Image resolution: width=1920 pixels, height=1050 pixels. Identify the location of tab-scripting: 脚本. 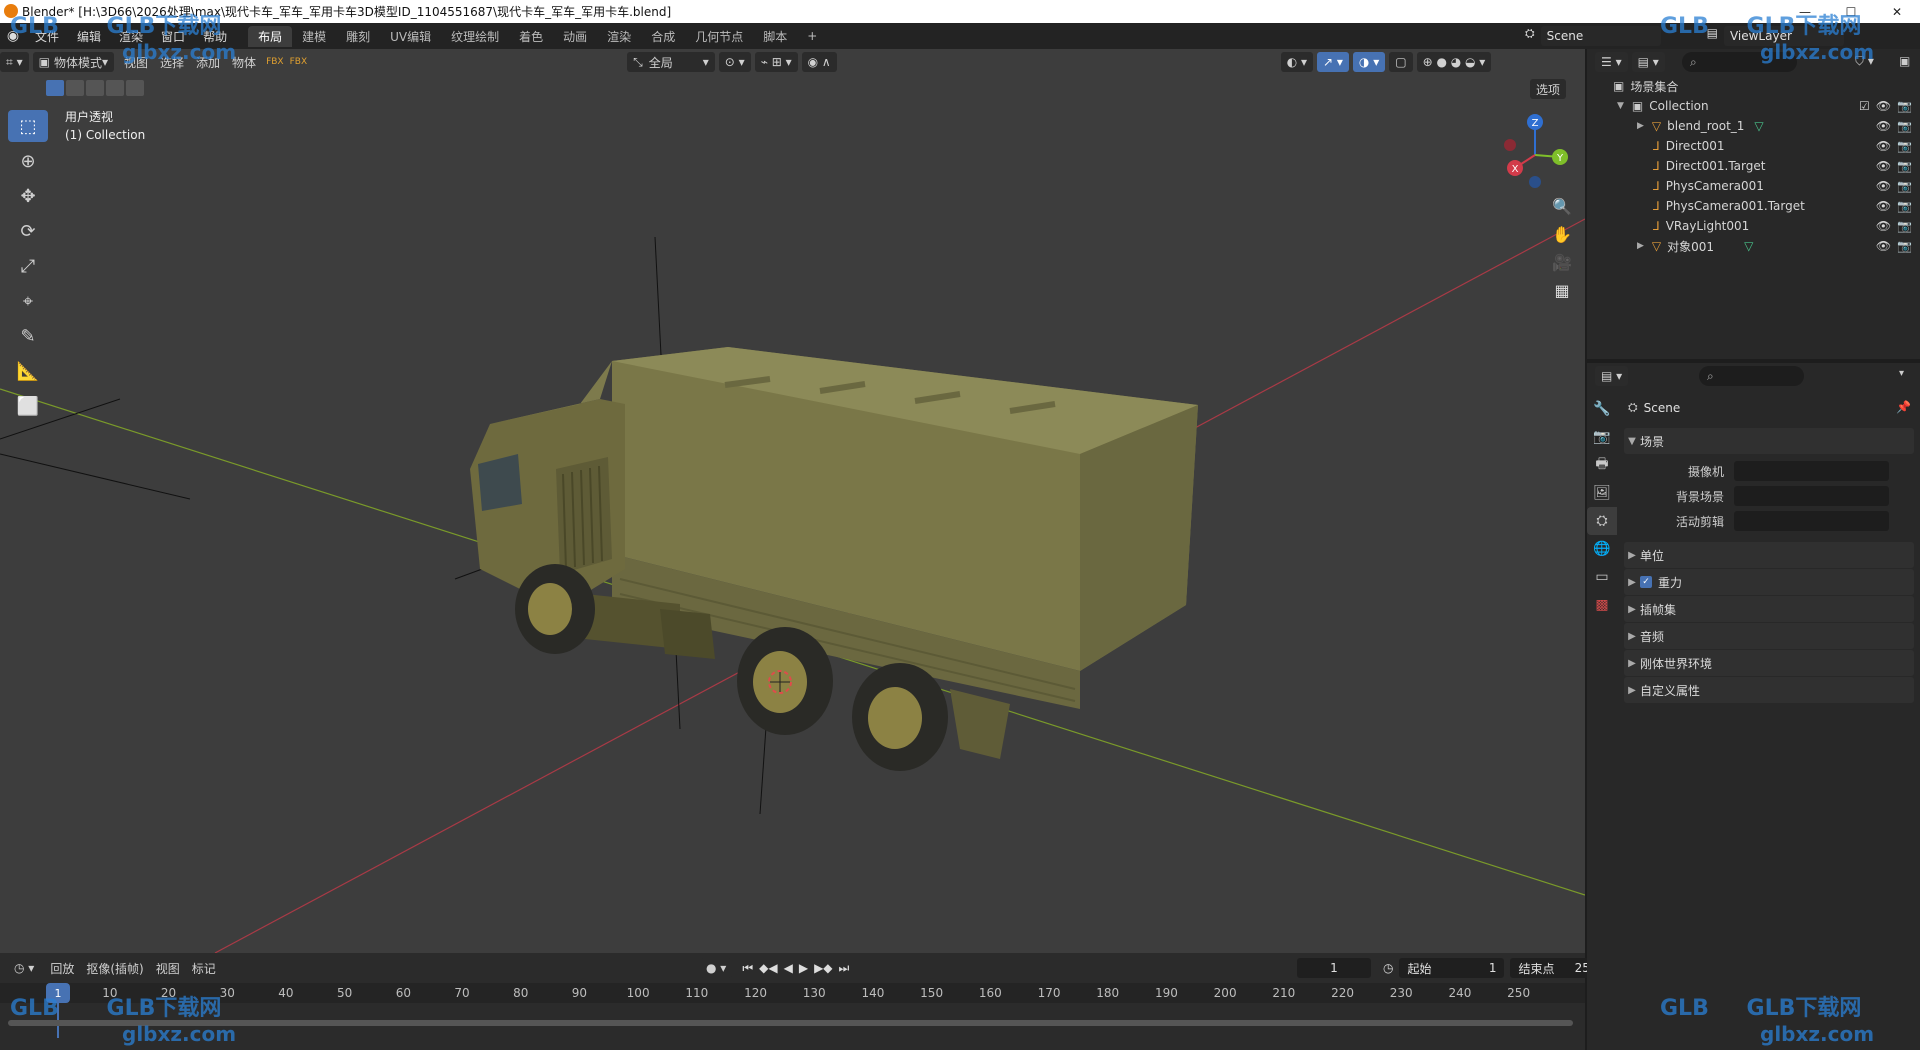
(775, 36).